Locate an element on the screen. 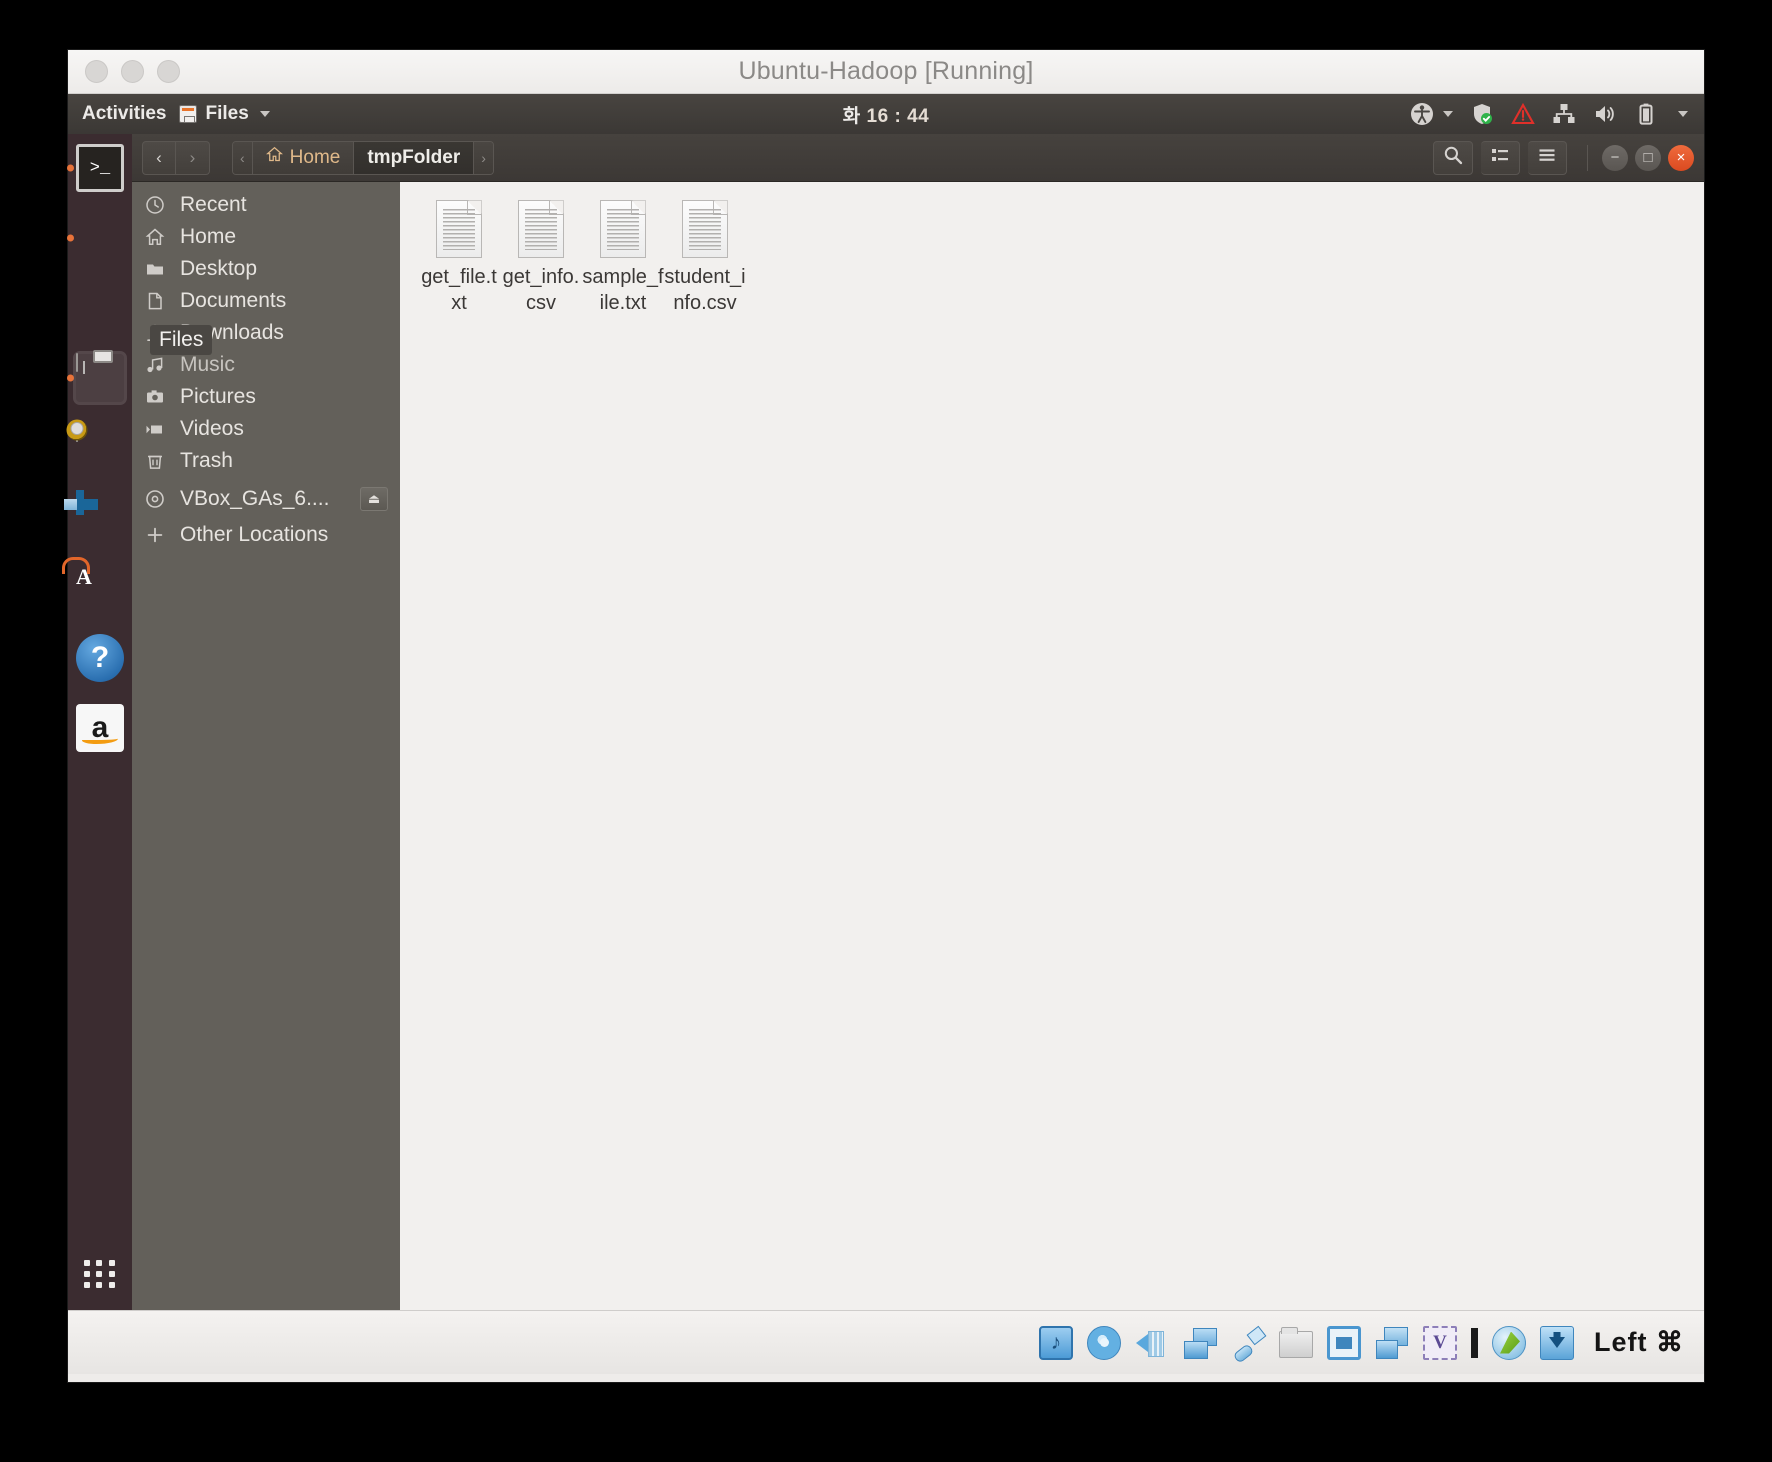 Image resolution: width=1772 pixels, height=1462 pixels. sidebar-item-recent: Recent is located at coordinates (266, 205).